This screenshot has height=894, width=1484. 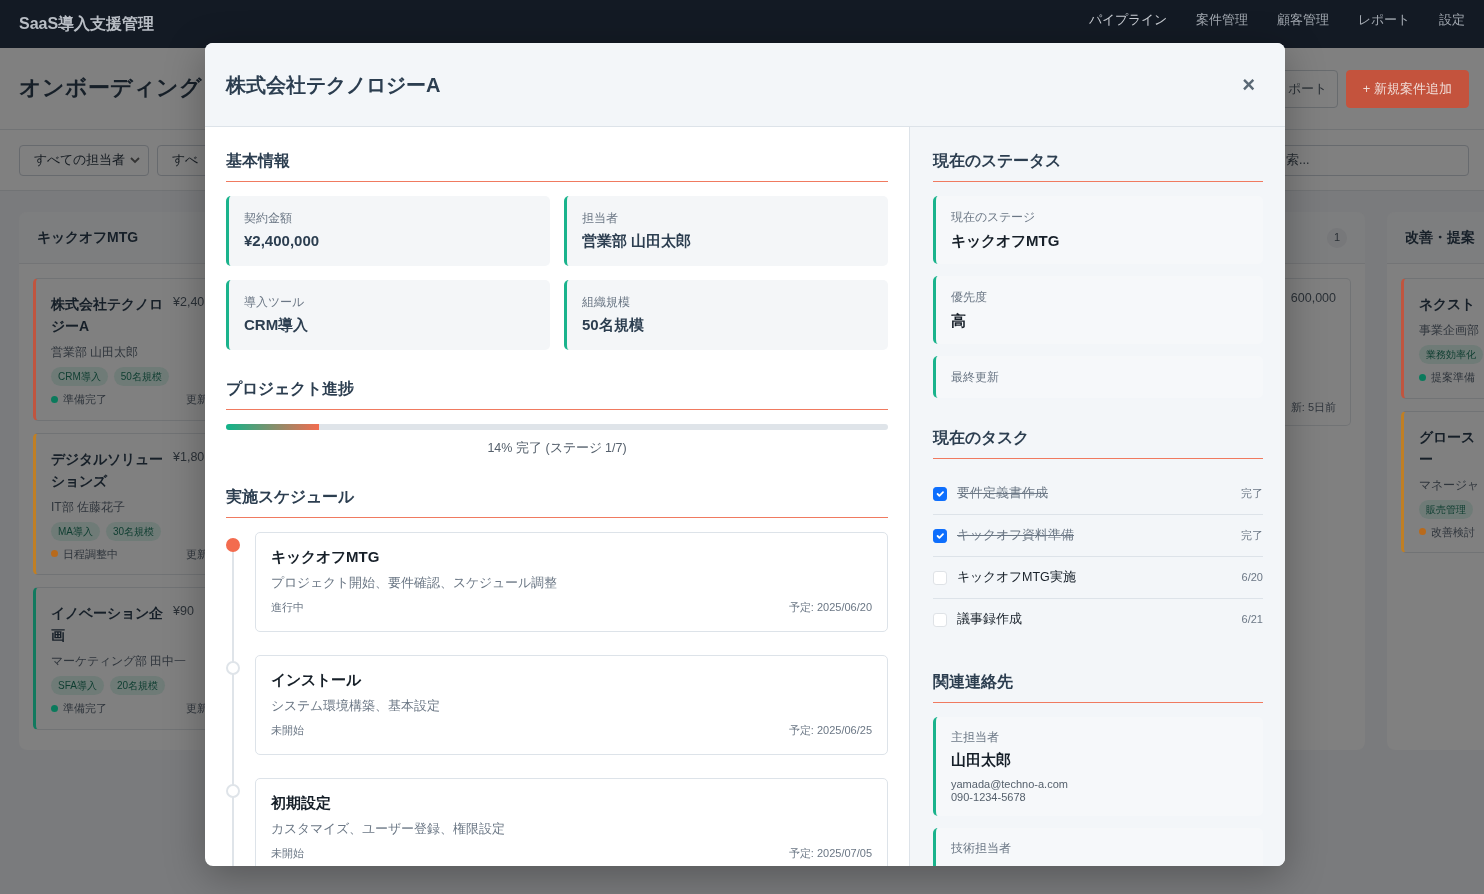 I want to click on progress-caption: 14% 完了 (ステージ 1/7), so click(x=557, y=448).